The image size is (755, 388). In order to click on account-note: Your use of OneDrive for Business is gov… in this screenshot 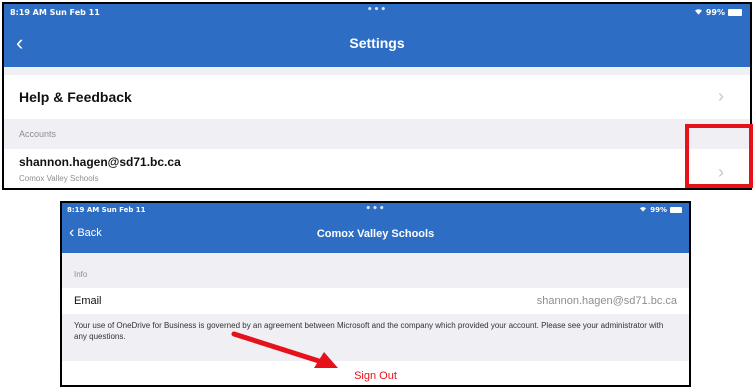, I will do `click(369, 331)`.